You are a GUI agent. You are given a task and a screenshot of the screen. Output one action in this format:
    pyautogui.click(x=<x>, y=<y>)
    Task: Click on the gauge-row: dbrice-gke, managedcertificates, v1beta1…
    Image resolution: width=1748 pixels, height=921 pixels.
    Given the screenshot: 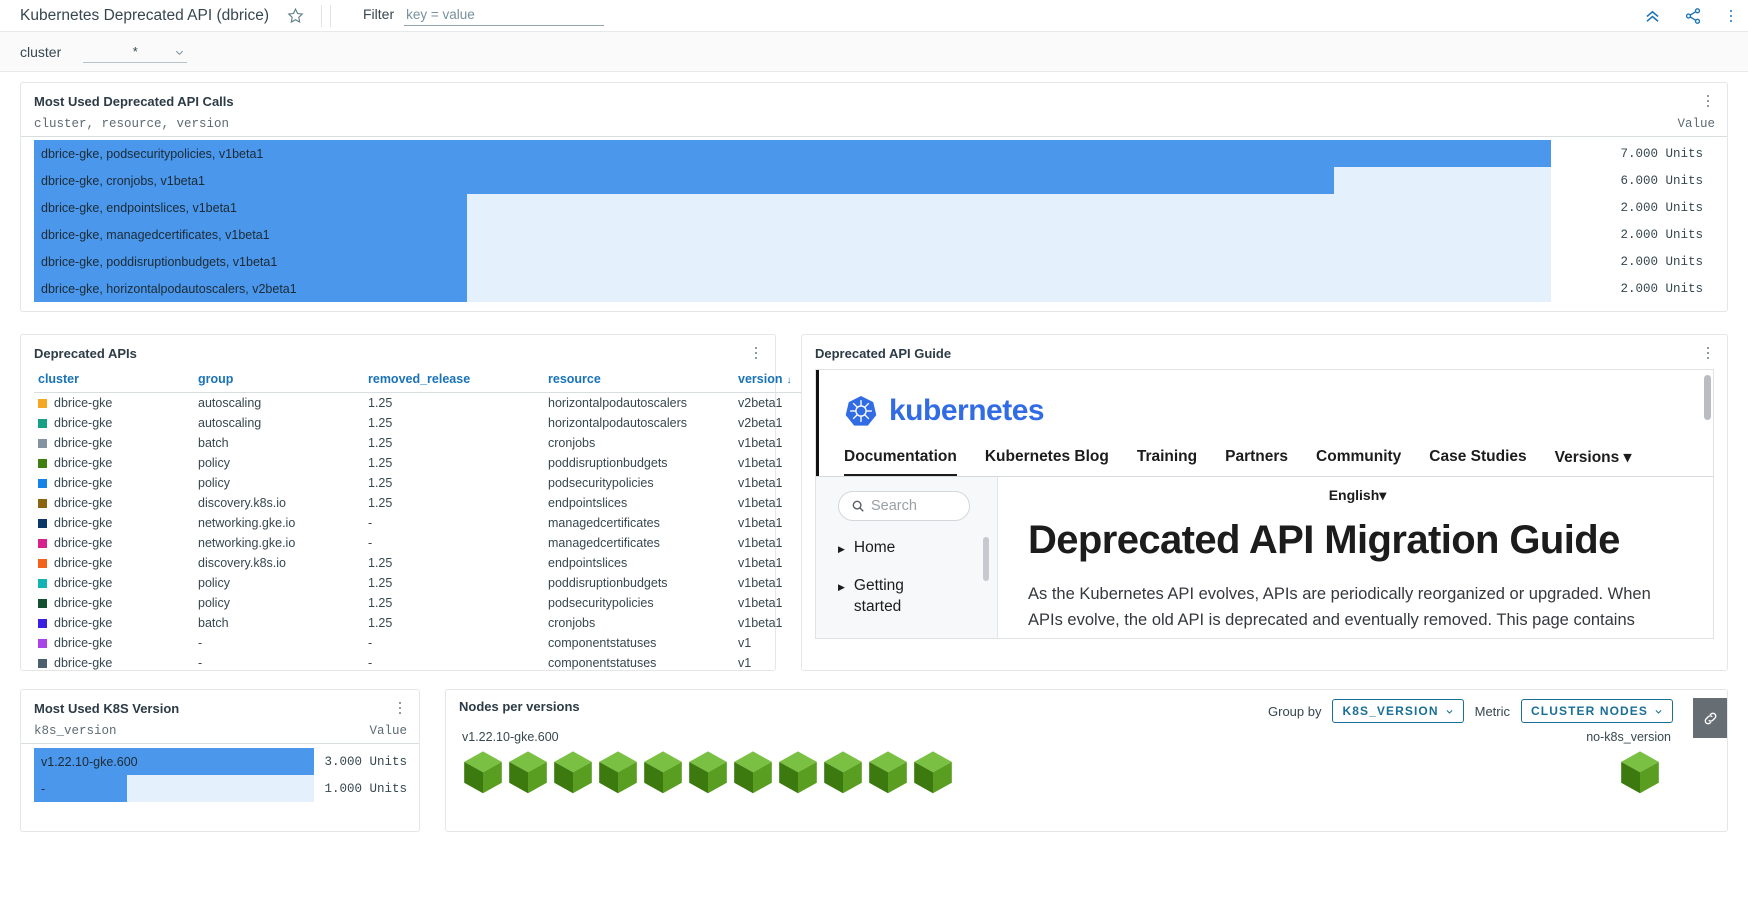 What is the action you would take?
    pyautogui.click(x=874, y=234)
    